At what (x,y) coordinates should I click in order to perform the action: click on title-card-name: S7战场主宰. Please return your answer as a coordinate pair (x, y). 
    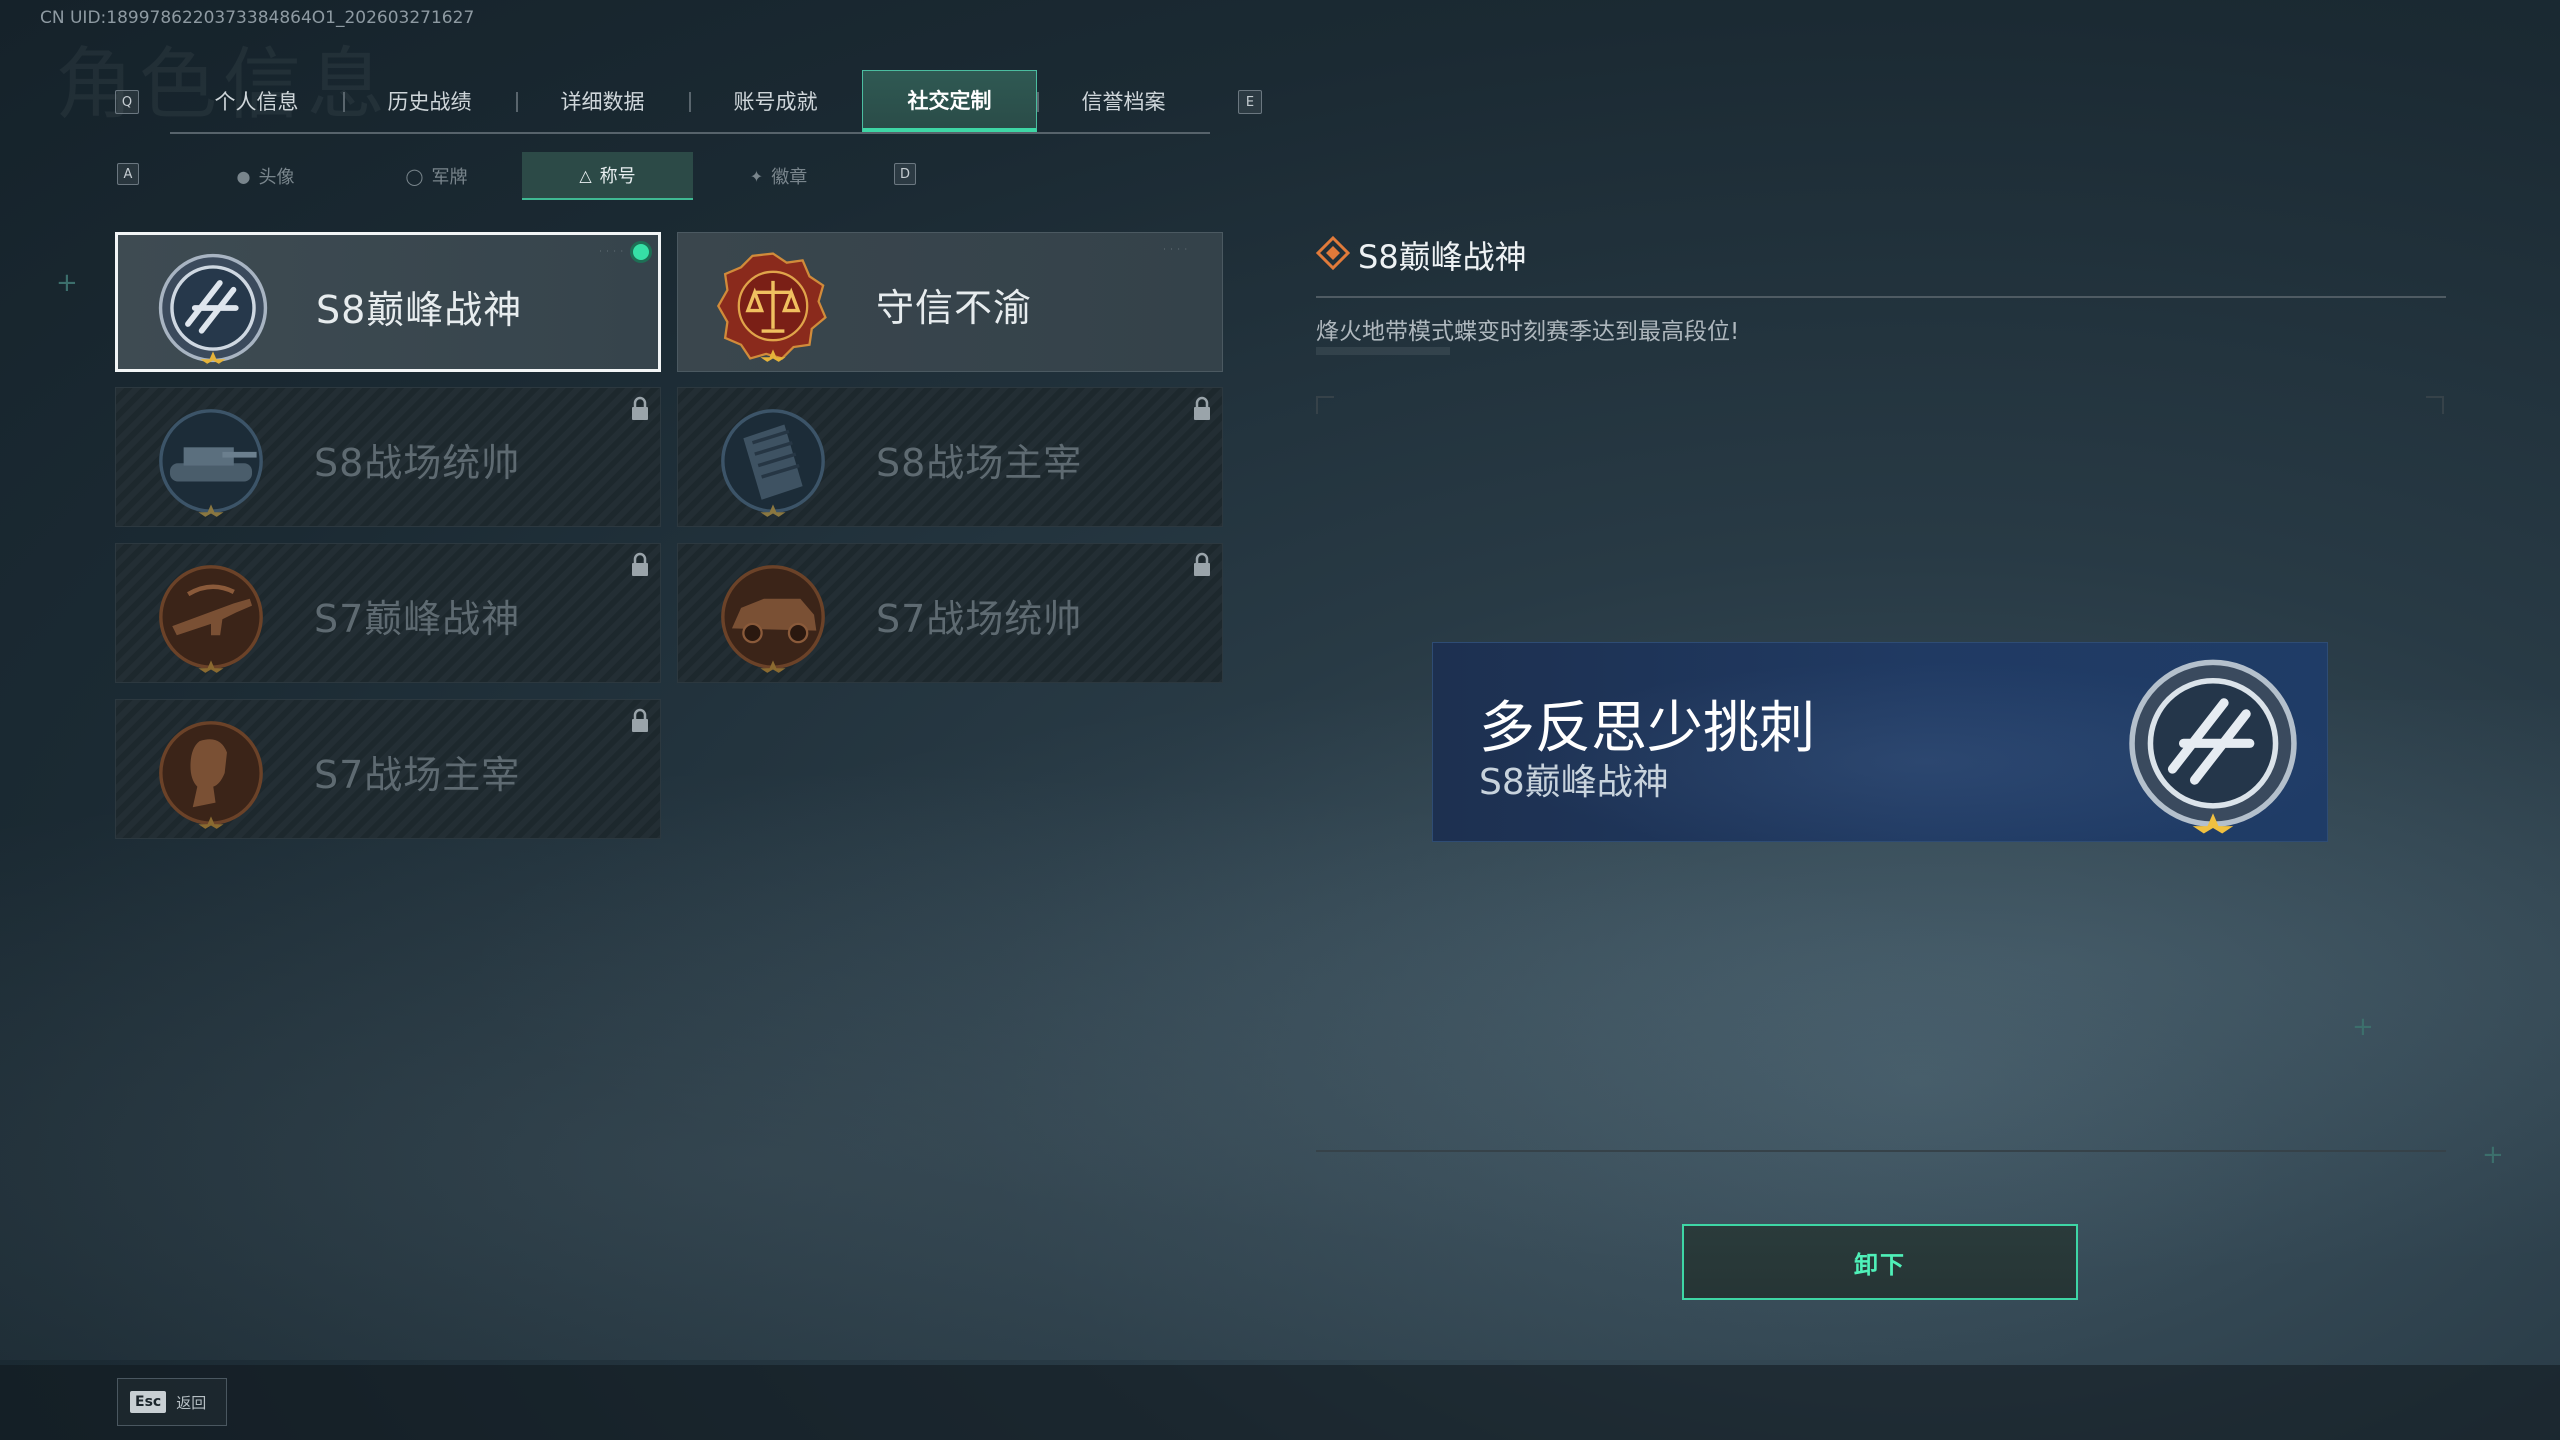
    Looking at the image, I should click on (417, 775).